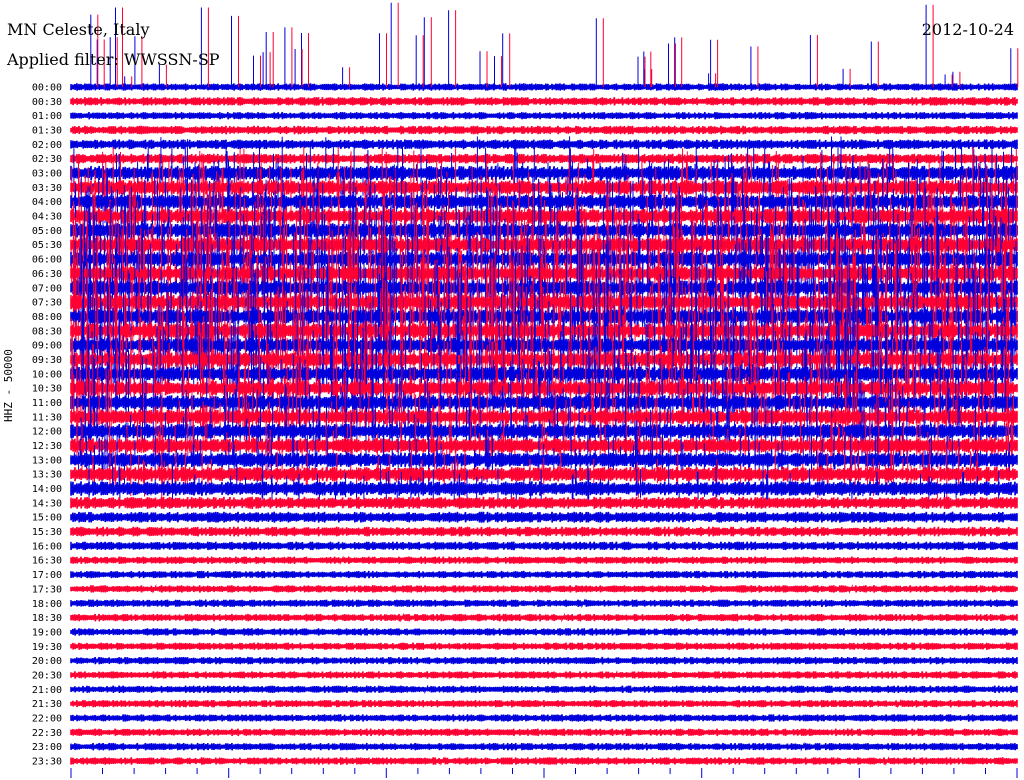  What do you see at coordinates (113, 59) in the screenshot?
I see `filter-subtitle: Applied filter: WWSSN-SP` at bounding box center [113, 59].